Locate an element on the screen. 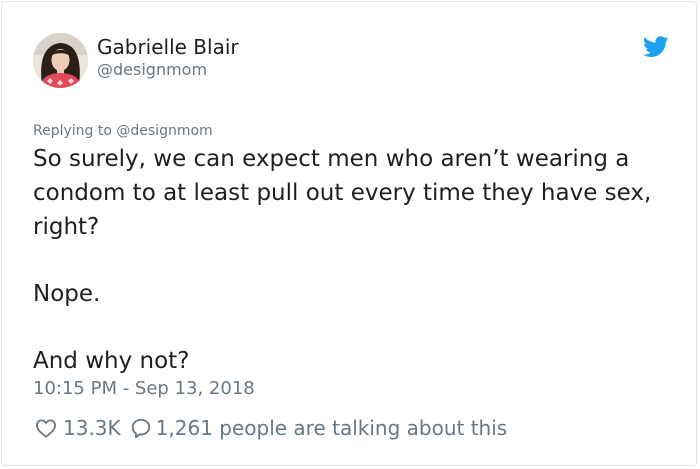  like-button: 13.3K is located at coordinates (82, 428).